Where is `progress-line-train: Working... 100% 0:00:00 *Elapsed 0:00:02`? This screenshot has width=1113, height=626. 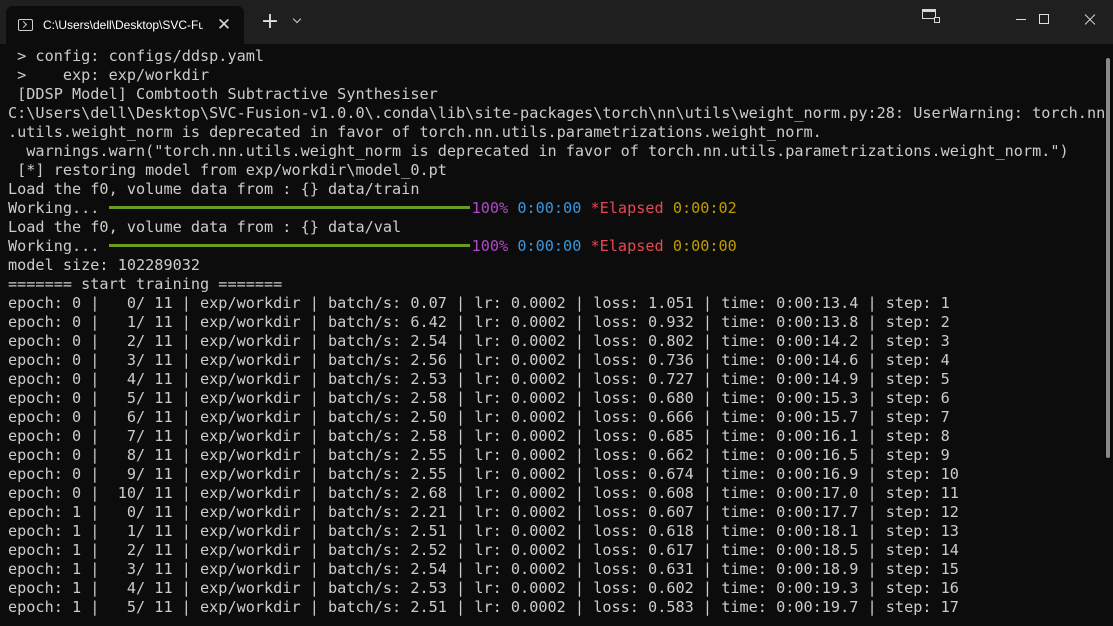
progress-line-train: Working... 100% 0:00:00 *Elapsed 0:00:02 is located at coordinates (552, 208).